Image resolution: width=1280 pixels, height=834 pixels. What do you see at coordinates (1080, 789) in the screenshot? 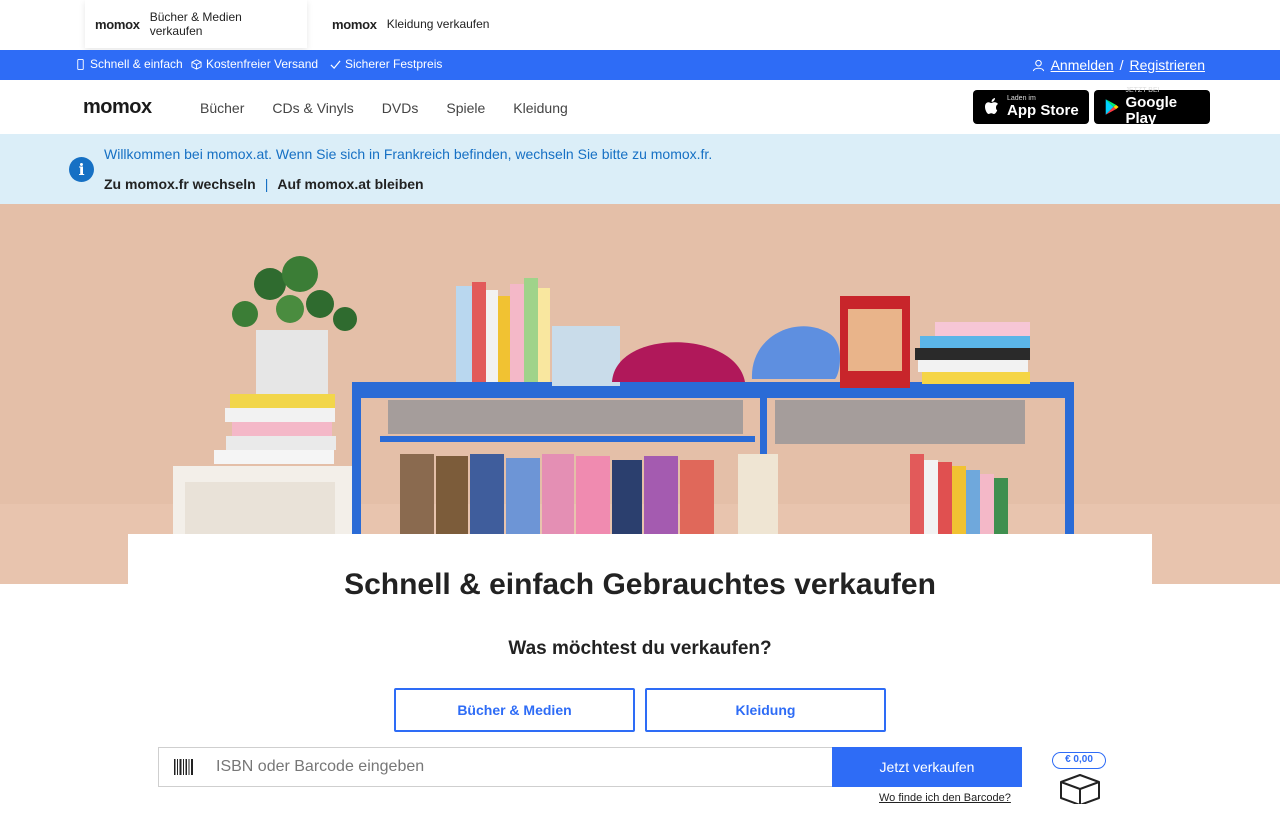
I see `box-icon` at bounding box center [1080, 789].